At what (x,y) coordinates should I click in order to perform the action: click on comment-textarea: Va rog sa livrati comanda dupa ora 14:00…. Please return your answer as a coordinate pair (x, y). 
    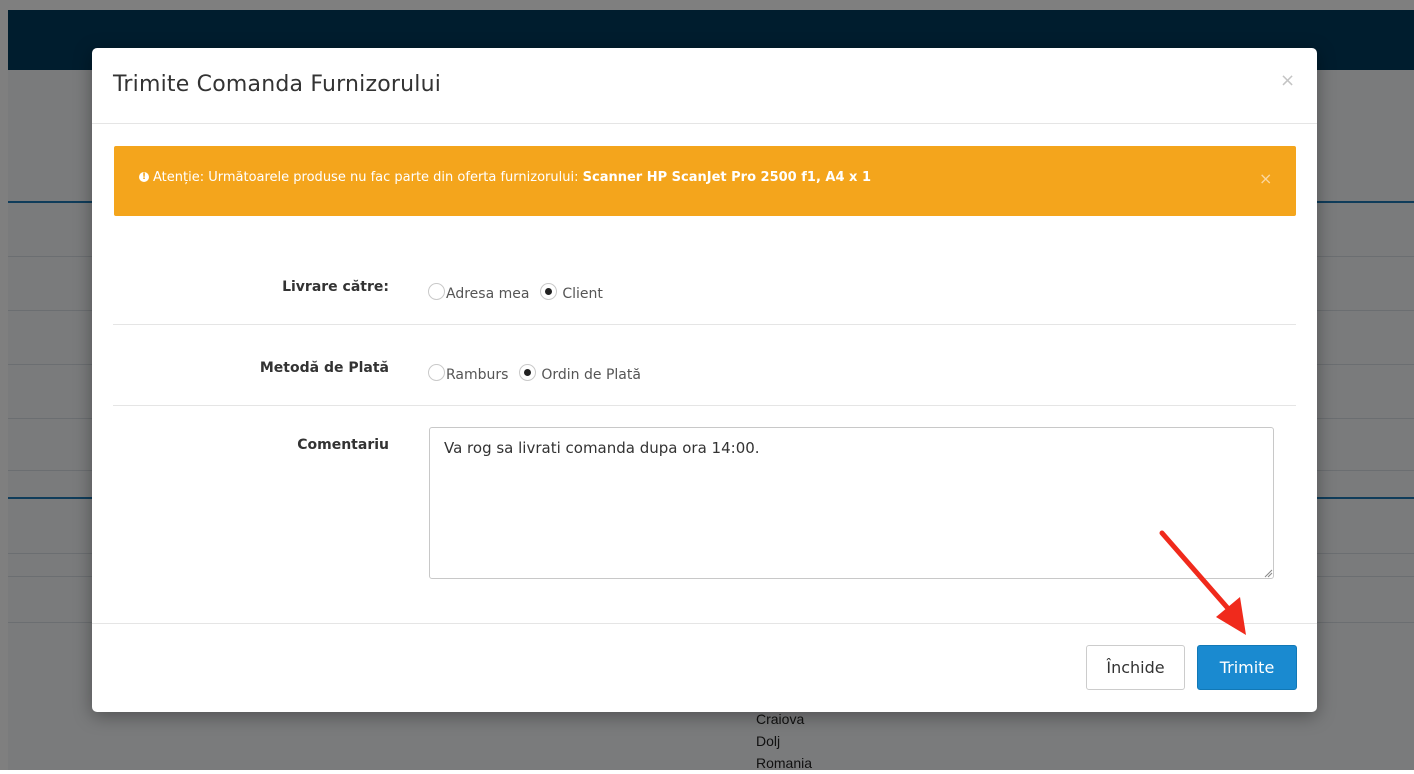
    Looking at the image, I should click on (851, 503).